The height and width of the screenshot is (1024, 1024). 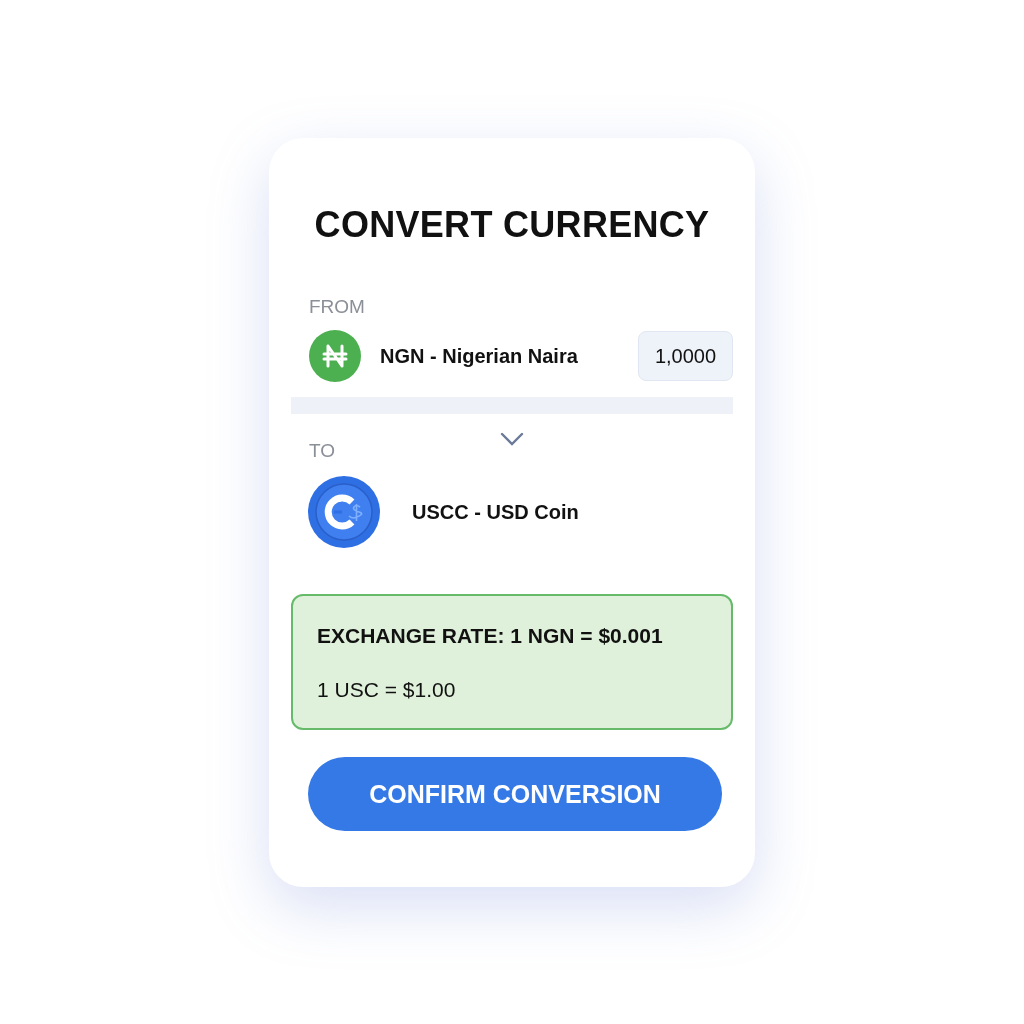 What do you see at coordinates (337, 307) in the screenshot?
I see `from-label: FROM` at bounding box center [337, 307].